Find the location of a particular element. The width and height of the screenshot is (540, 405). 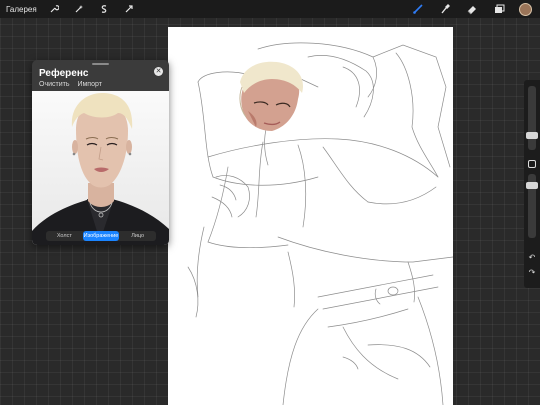

redo-icon: ↷ is located at coordinates (532, 273).